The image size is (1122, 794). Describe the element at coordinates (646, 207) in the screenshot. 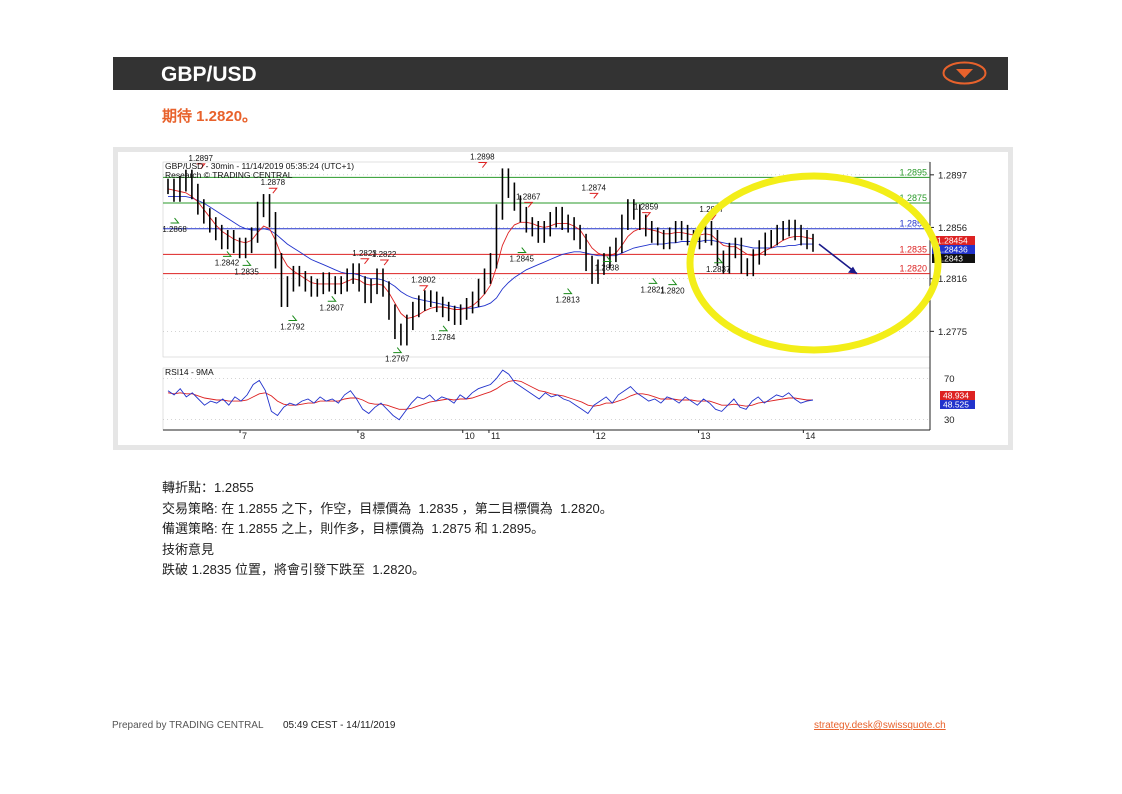

I see `pivot-high-label-8: 1.2859` at that location.